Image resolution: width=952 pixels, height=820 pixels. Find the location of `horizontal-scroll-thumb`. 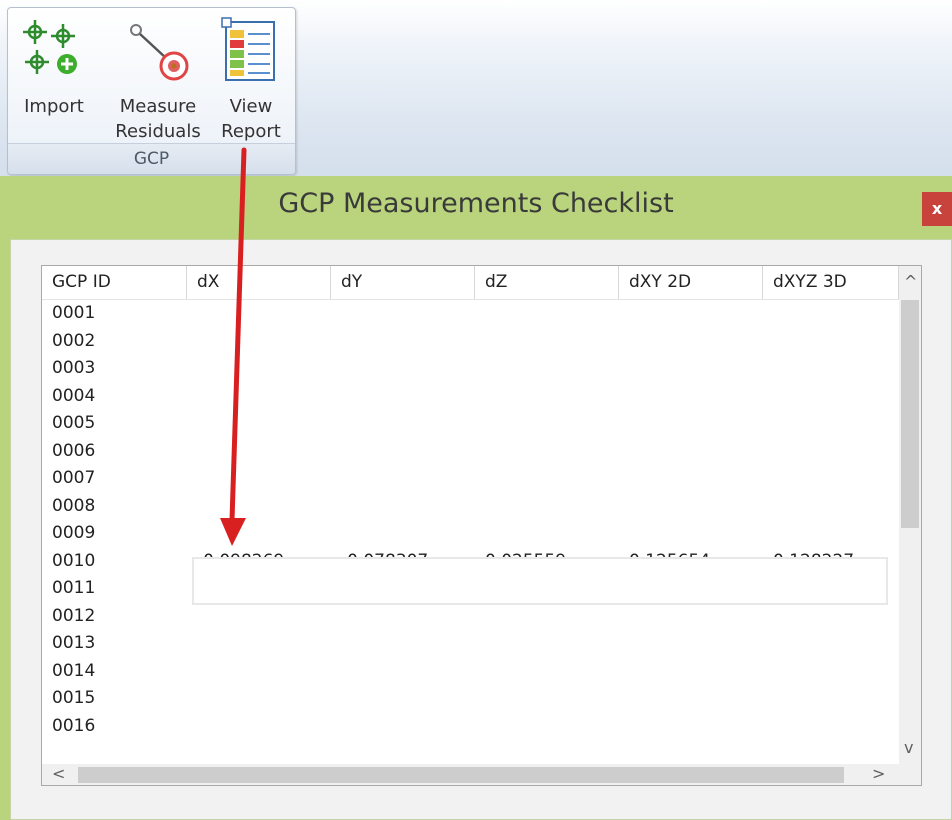

horizontal-scroll-thumb is located at coordinates (461, 775).